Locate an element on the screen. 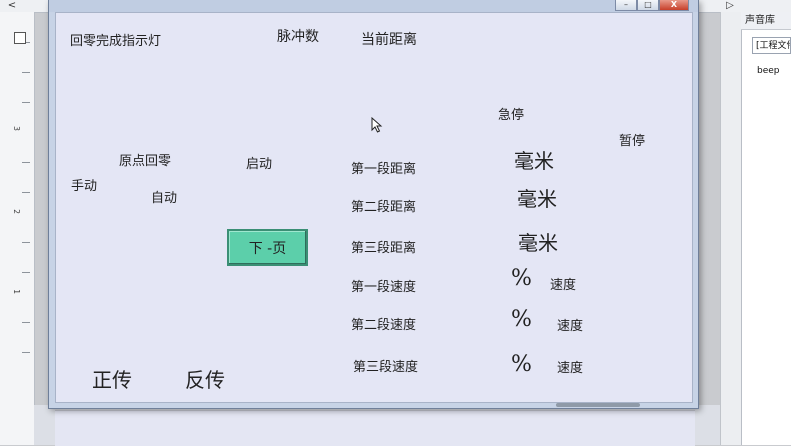  vertical-ruler: 3 2 1 is located at coordinates (17, 228).